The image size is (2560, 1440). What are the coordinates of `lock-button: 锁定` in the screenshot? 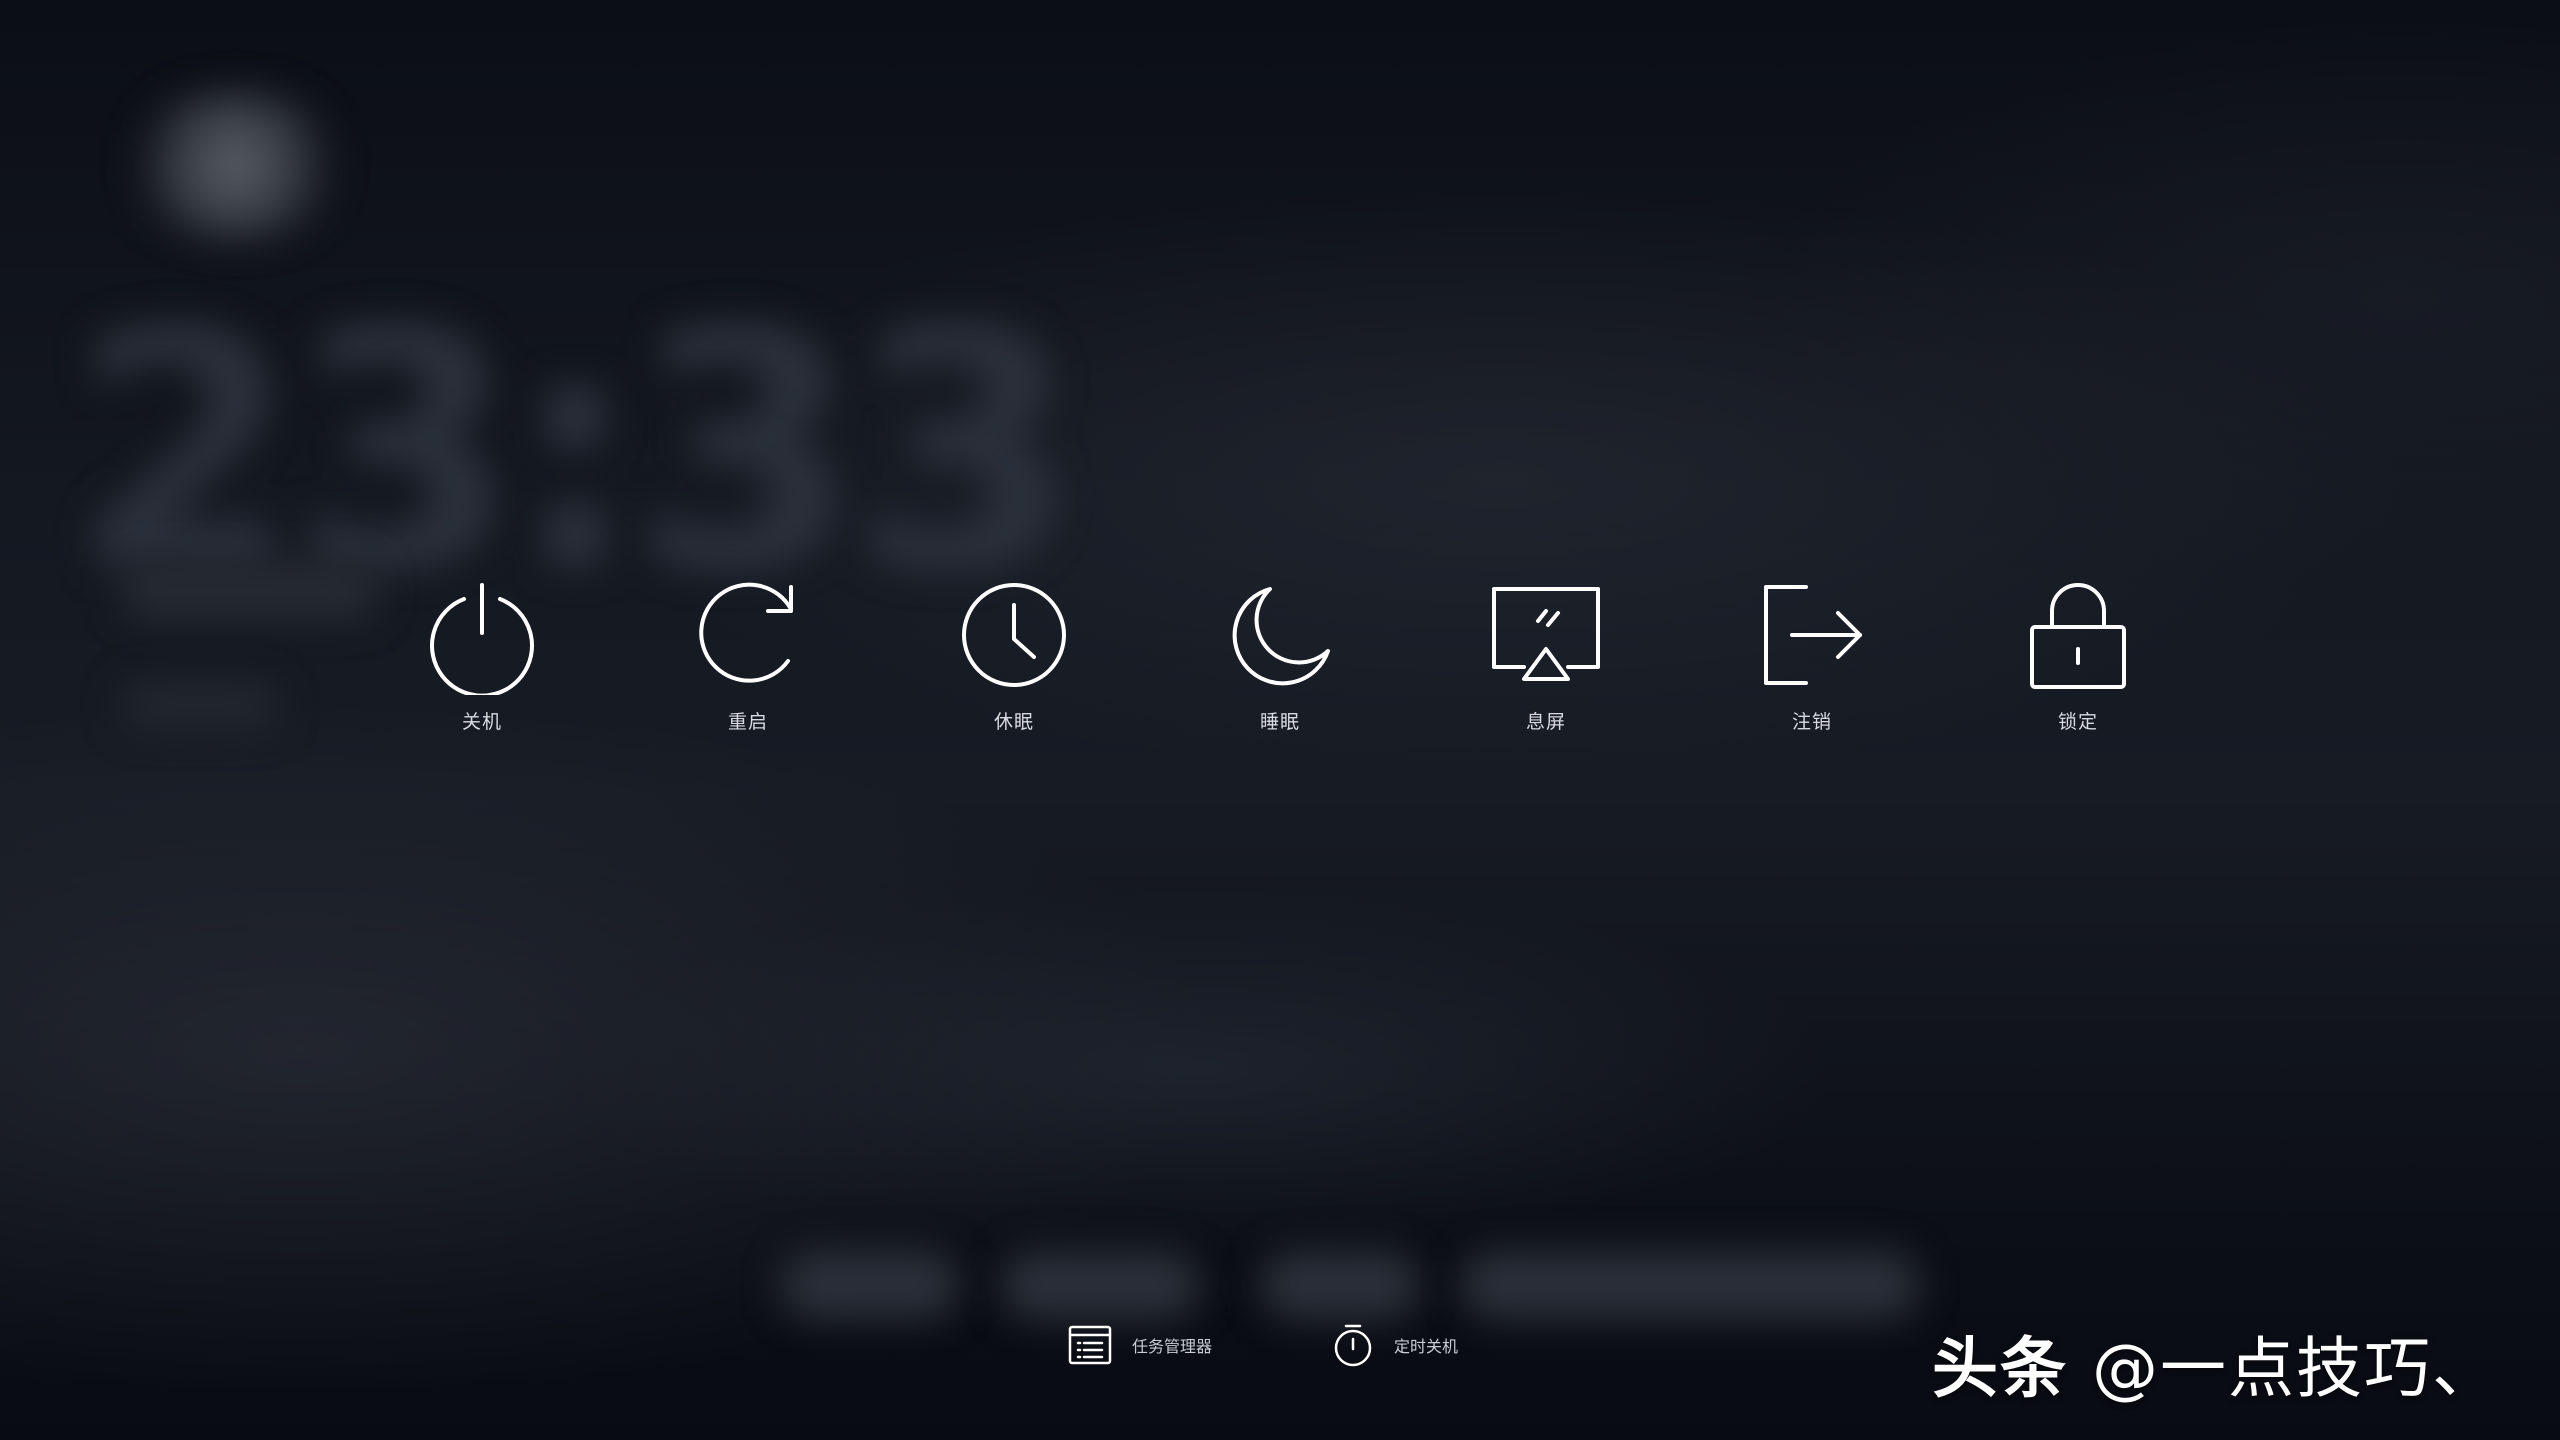 It's located at (2078, 665).